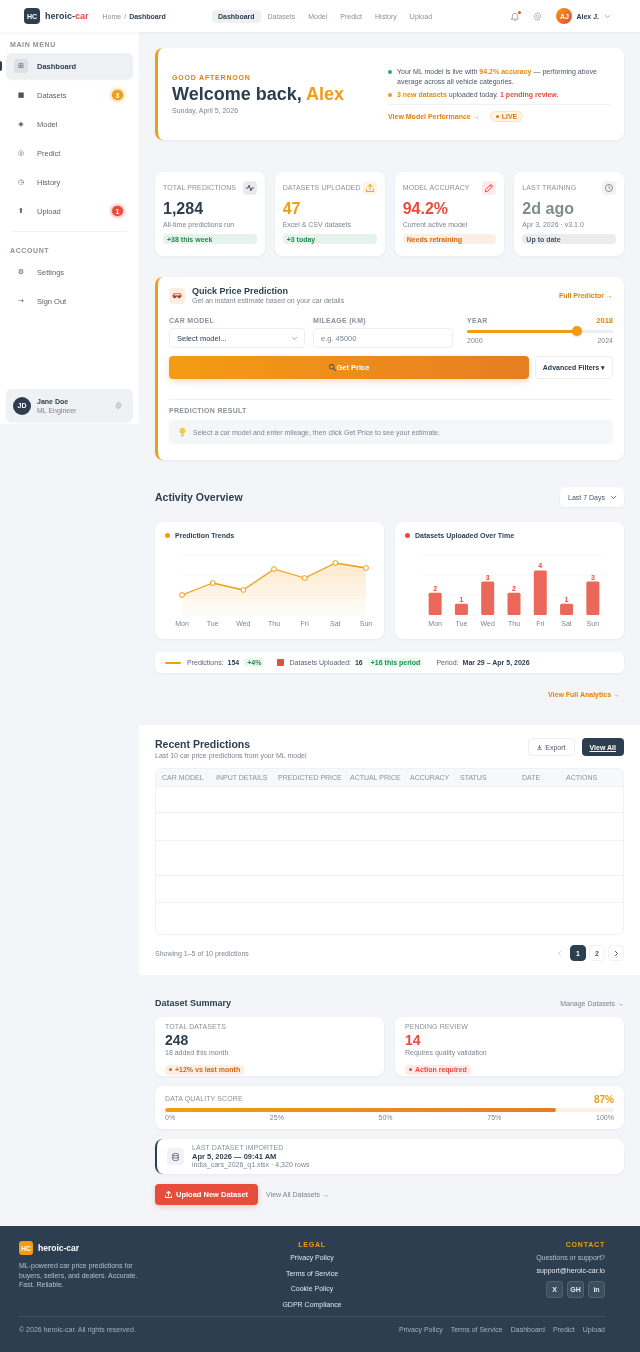 This screenshot has height=1352, width=640. I want to click on next-page-button, so click(616, 953).